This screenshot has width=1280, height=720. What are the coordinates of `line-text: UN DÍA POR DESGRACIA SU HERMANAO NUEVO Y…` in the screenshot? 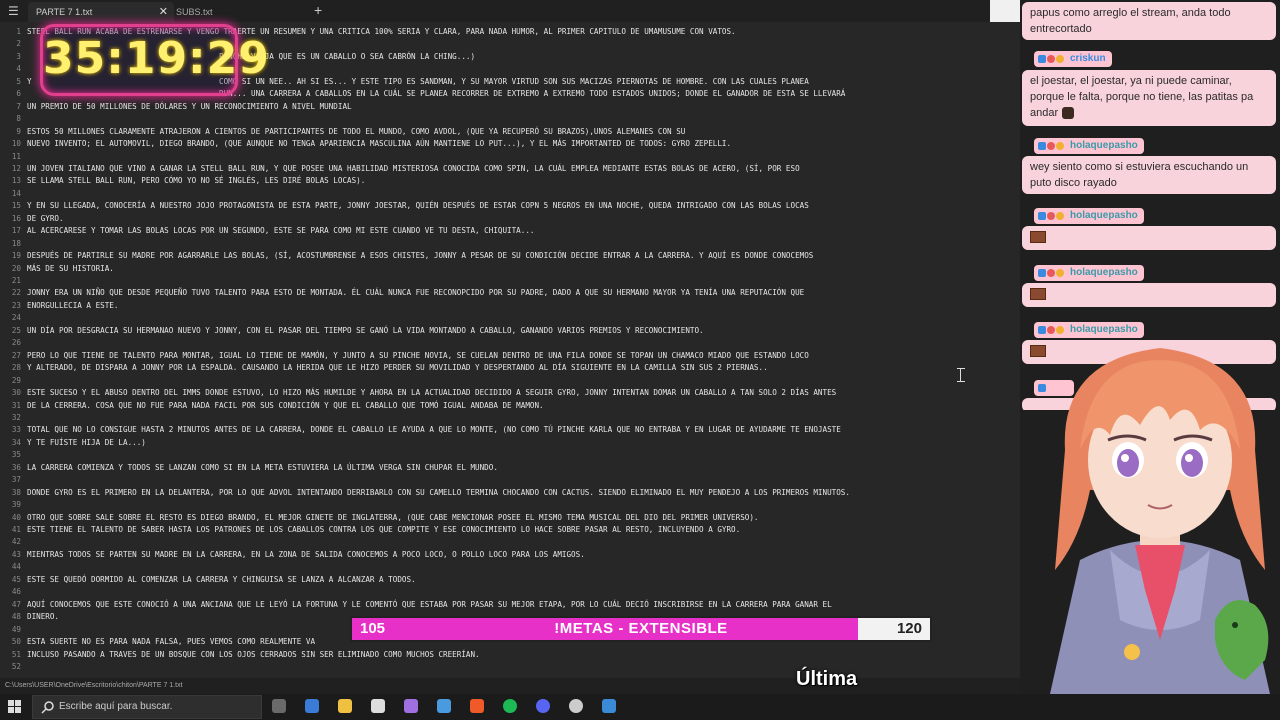 It's located at (365, 330).